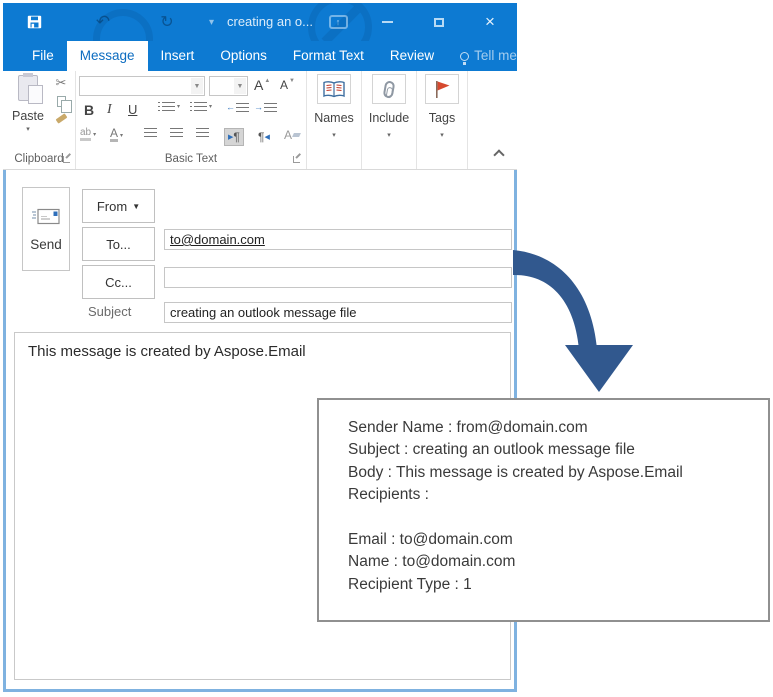 The image size is (773, 697). I want to click on tab-file: File, so click(43, 56).